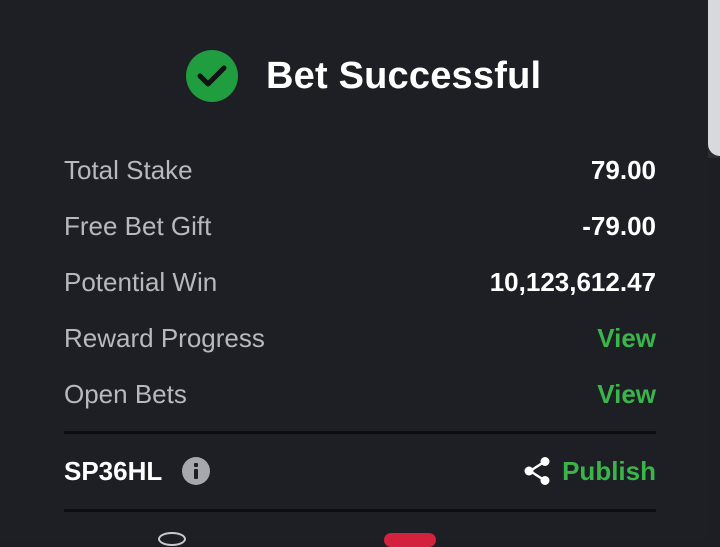  What do you see at coordinates (619, 225) in the screenshot?
I see `summary-value: -79.00` at bounding box center [619, 225].